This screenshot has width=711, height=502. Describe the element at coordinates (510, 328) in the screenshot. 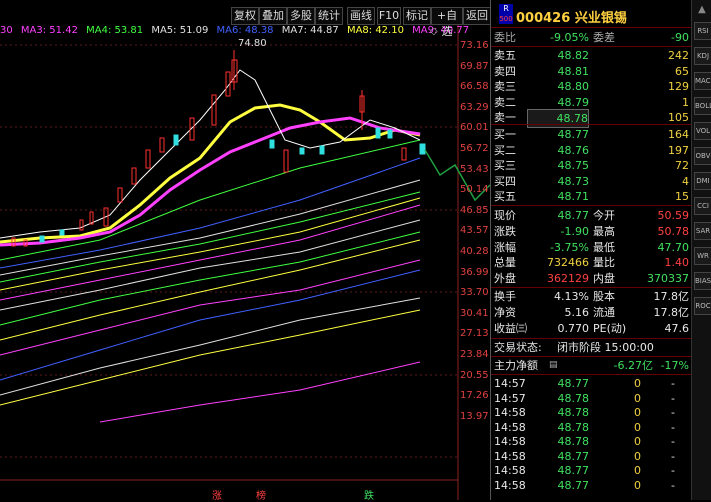

I see `stats-label: 收益㈢` at that location.